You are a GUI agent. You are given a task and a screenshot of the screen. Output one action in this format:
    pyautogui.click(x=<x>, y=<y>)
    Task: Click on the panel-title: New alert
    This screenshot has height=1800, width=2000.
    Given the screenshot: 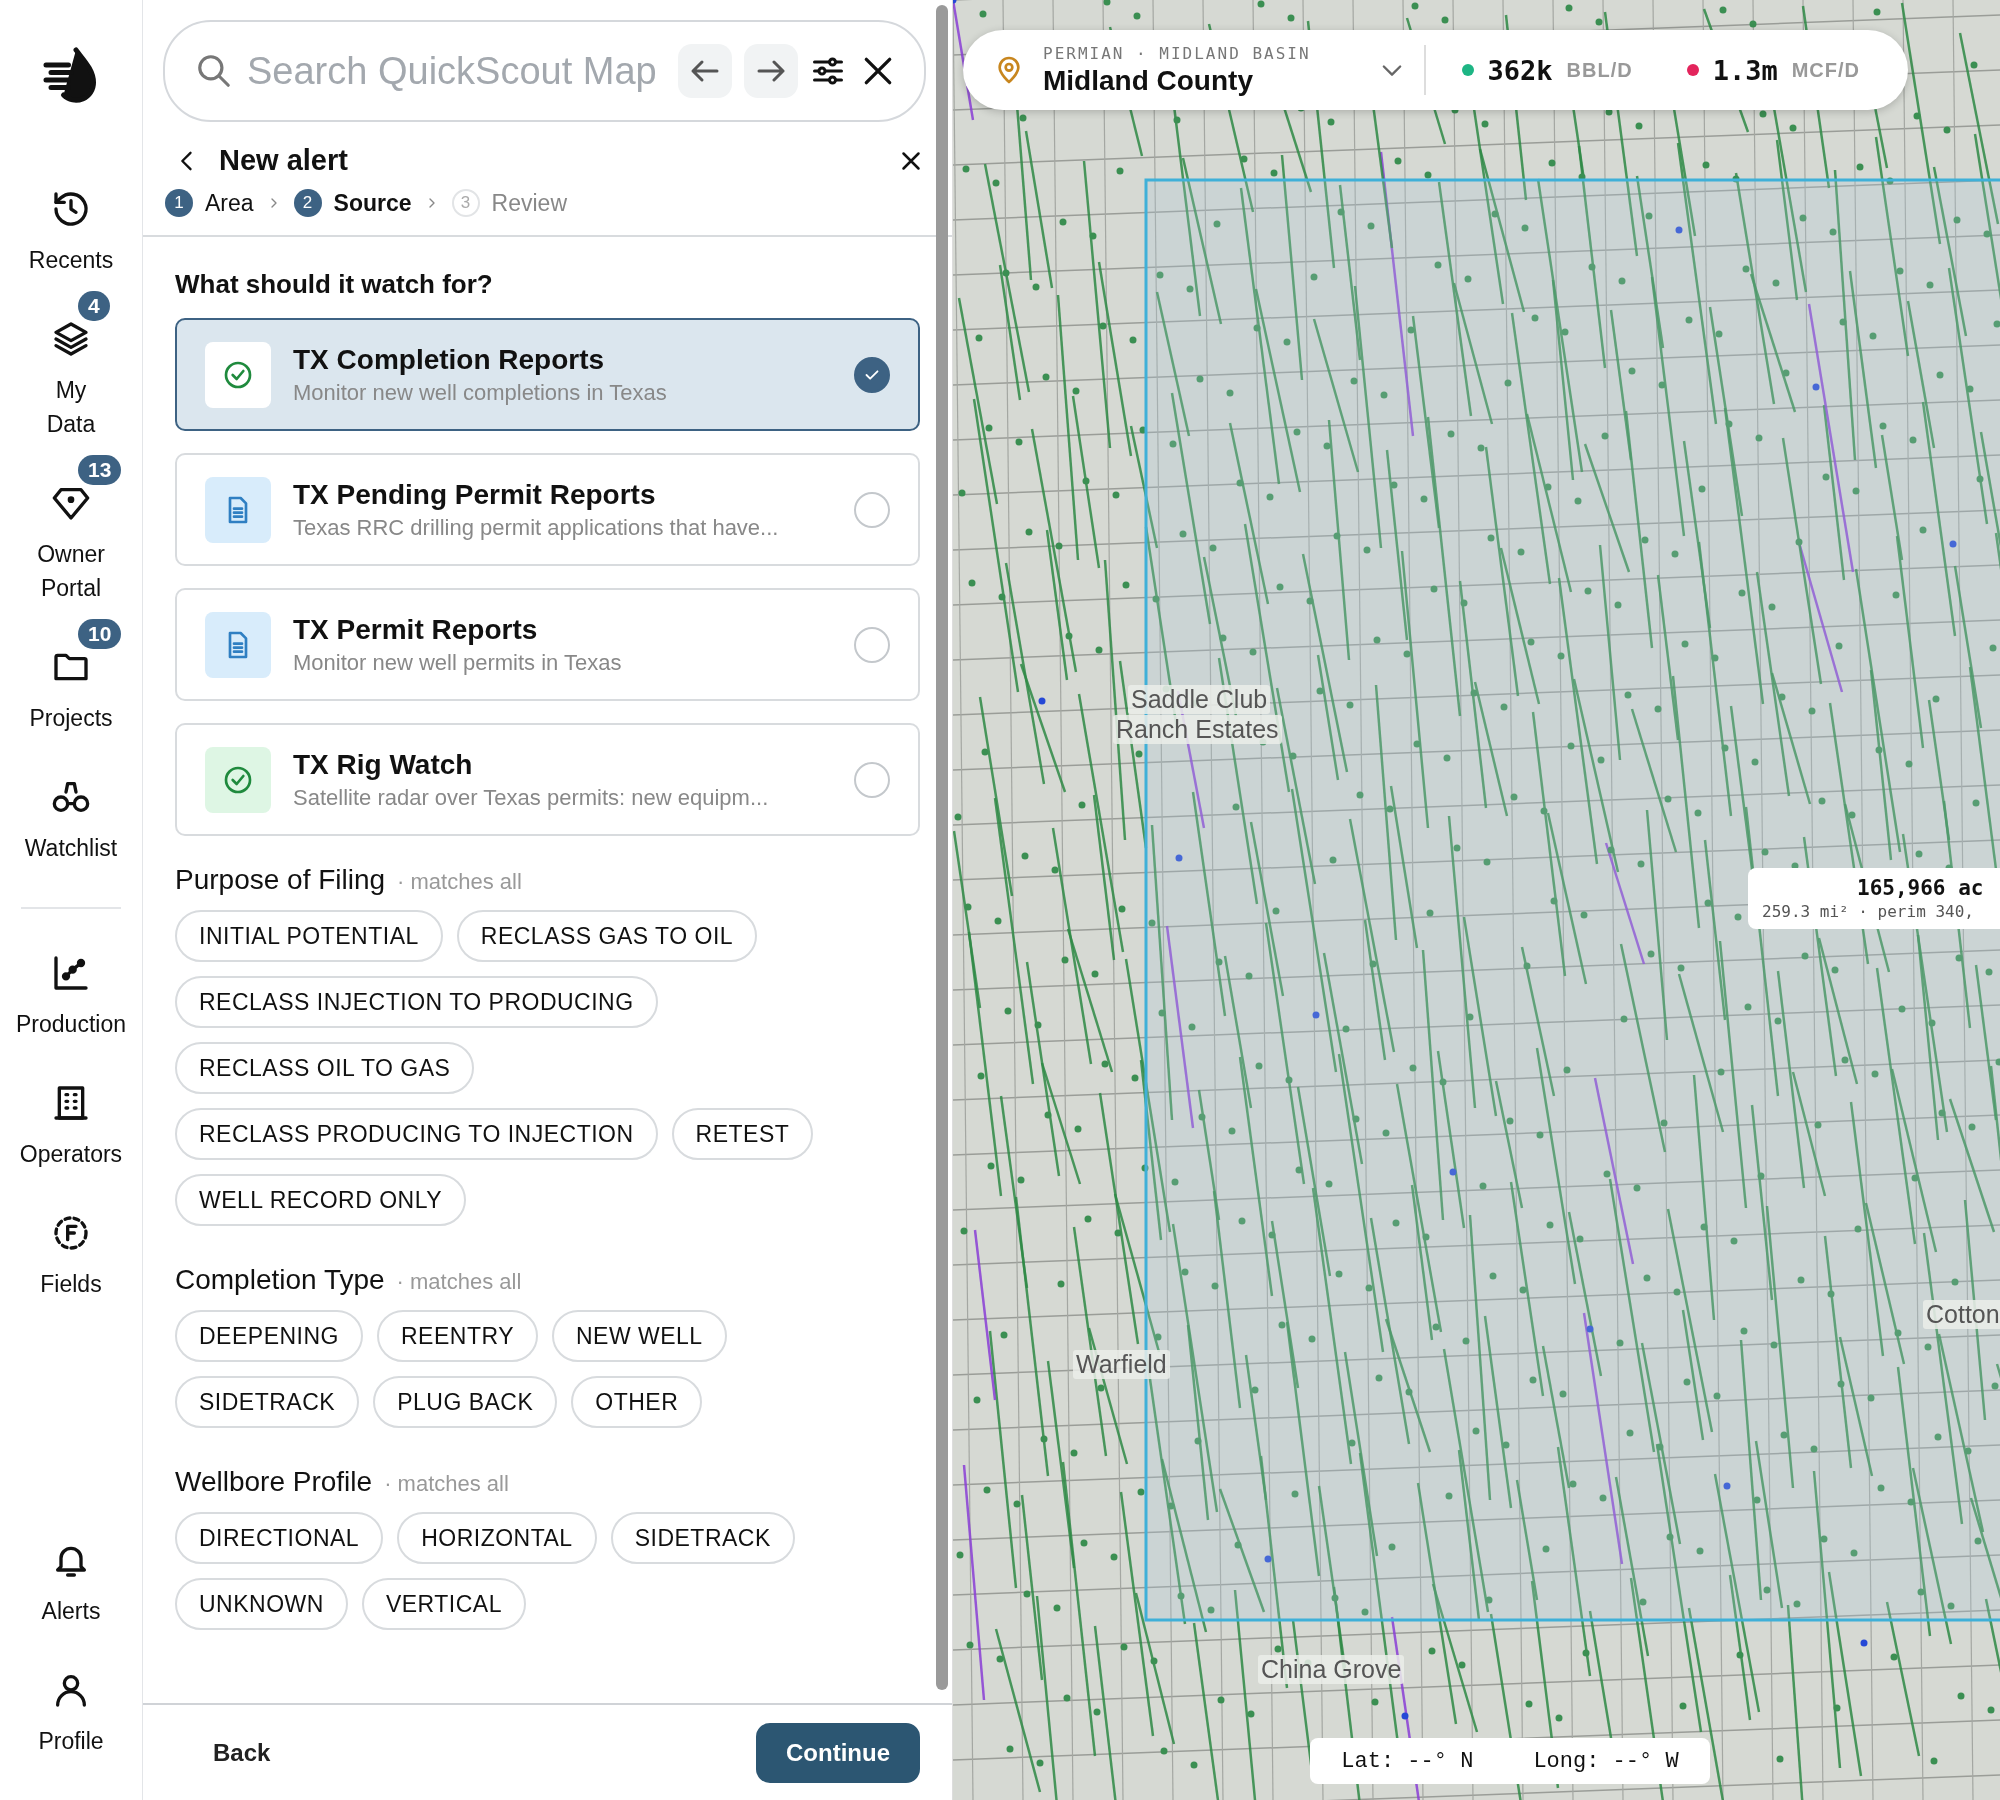 What is the action you would take?
    pyautogui.click(x=284, y=160)
    